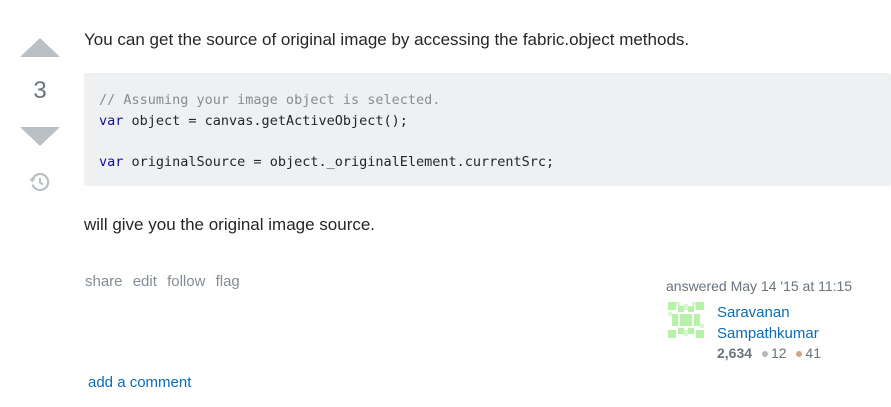 The height and width of the screenshot is (407, 891). What do you see at coordinates (228, 281) in the screenshot?
I see `flag-link: flag` at bounding box center [228, 281].